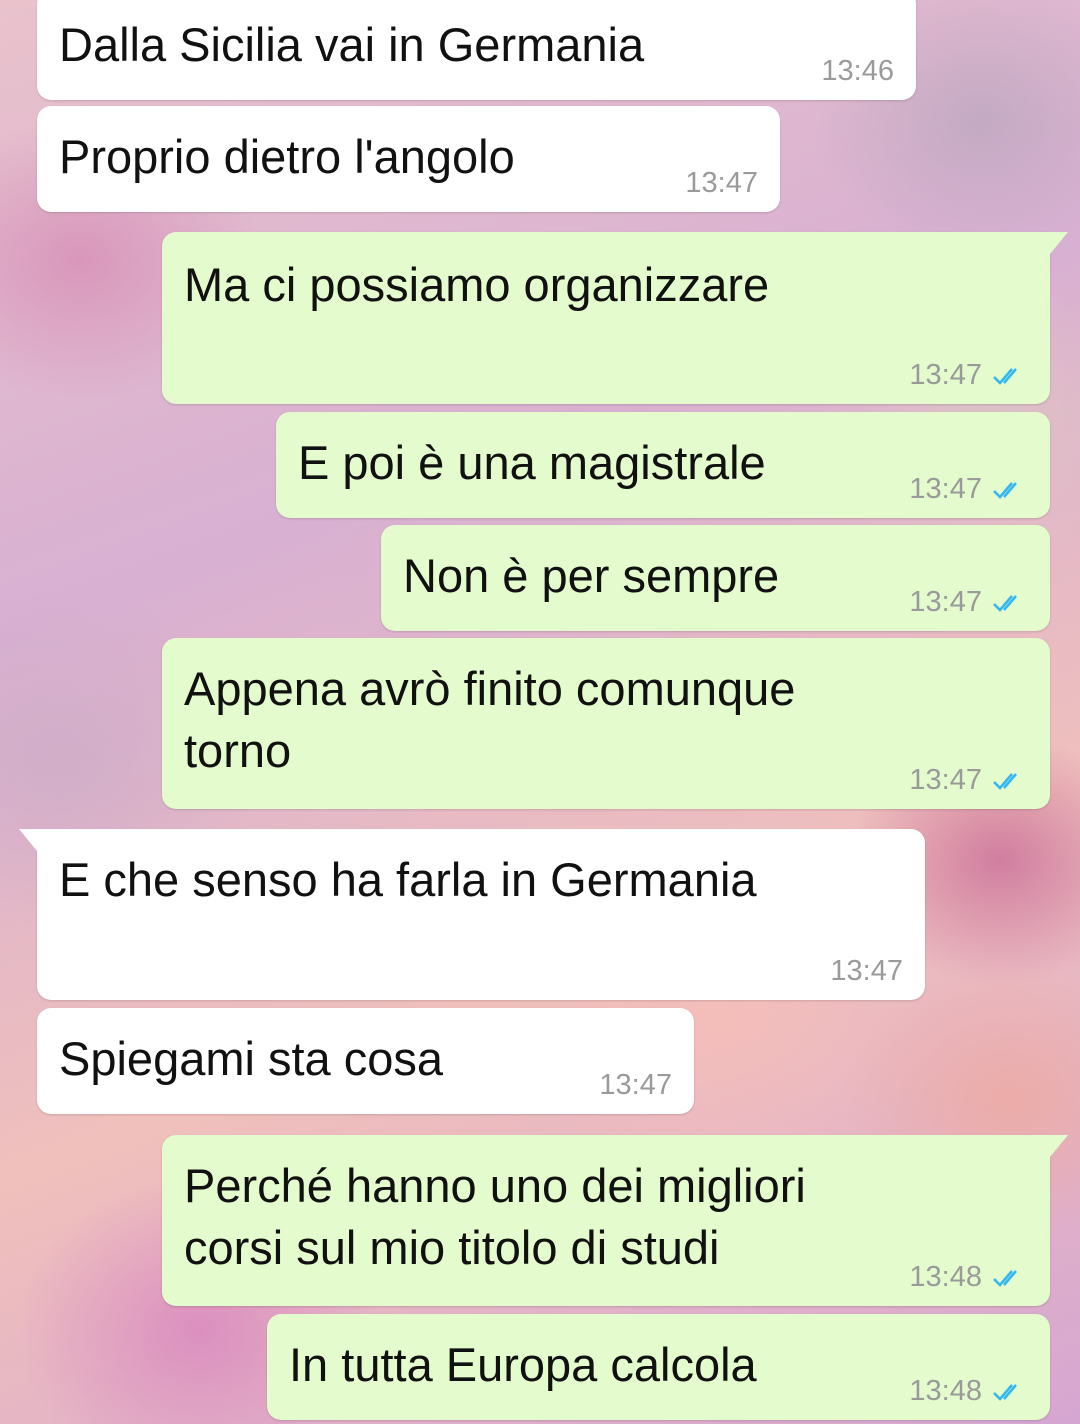 This screenshot has height=1424, width=1080. Describe the element at coordinates (408, 879) in the screenshot. I see `message-text: E che senso ha farla in Germania` at that location.